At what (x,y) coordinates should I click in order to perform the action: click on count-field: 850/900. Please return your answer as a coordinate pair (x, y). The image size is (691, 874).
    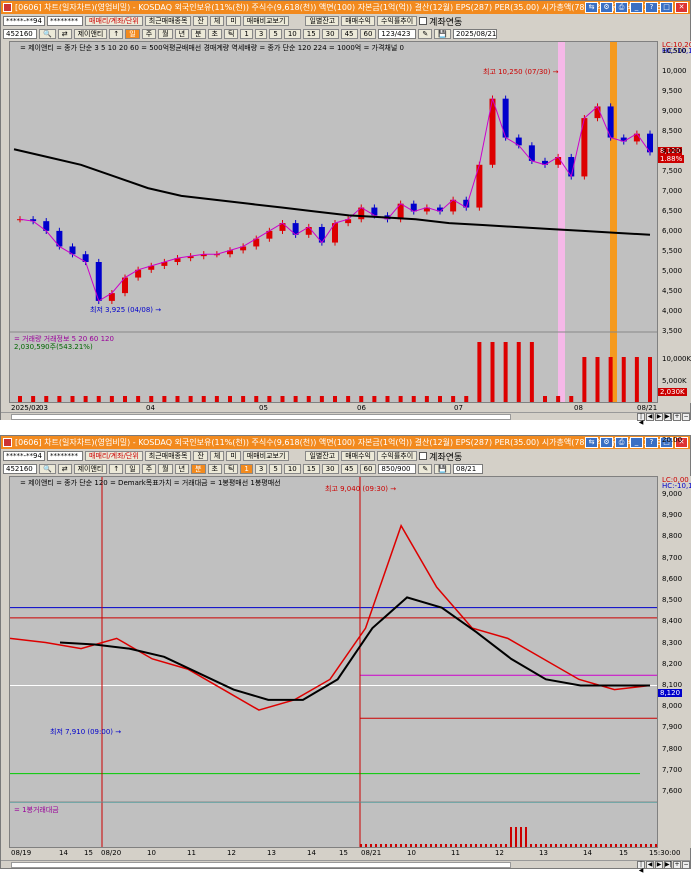
    Looking at the image, I should click on (397, 469).